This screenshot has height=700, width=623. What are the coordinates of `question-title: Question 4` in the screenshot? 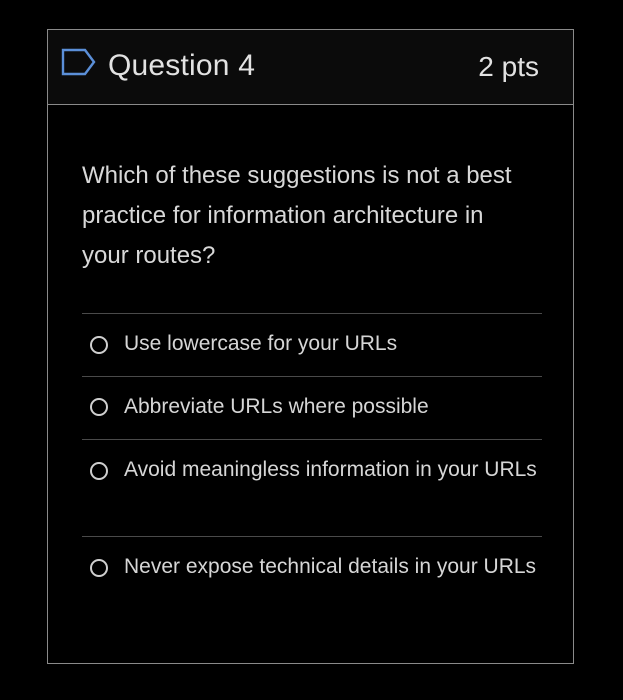 It's located at (182, 65).